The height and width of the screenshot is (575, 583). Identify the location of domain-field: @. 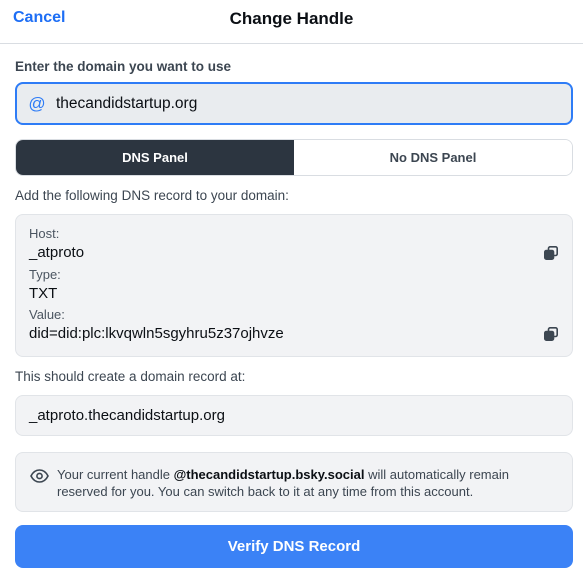
(294, 103).